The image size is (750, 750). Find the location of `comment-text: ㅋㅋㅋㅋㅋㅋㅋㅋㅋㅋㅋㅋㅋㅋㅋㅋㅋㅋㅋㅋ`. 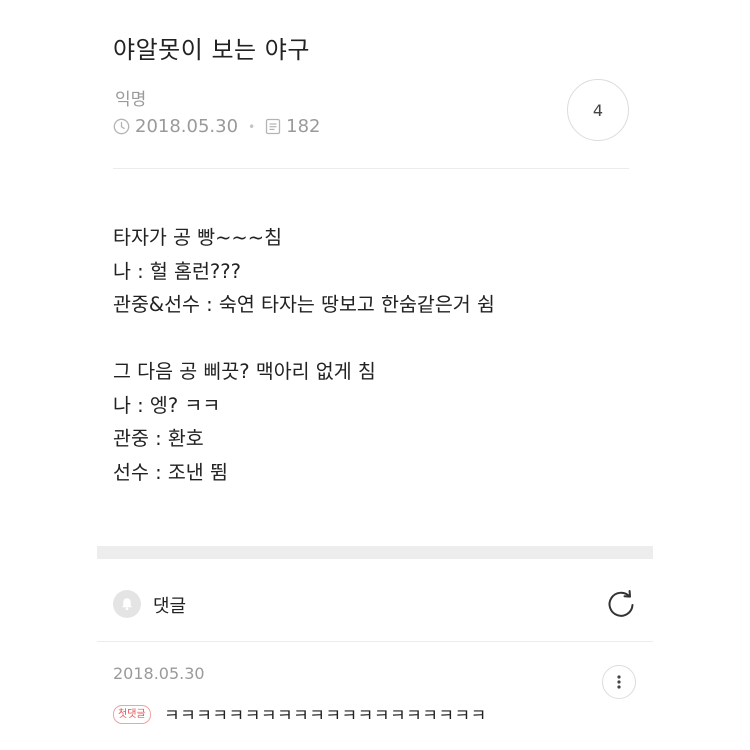

comment-text: ㅋㅋㅋㅋㅋㅋㅋㅋㅋㅋㅋㅋㅋㅋㅋㅋㅋㅋㅋㅋ is located at coordinates (325, 716).